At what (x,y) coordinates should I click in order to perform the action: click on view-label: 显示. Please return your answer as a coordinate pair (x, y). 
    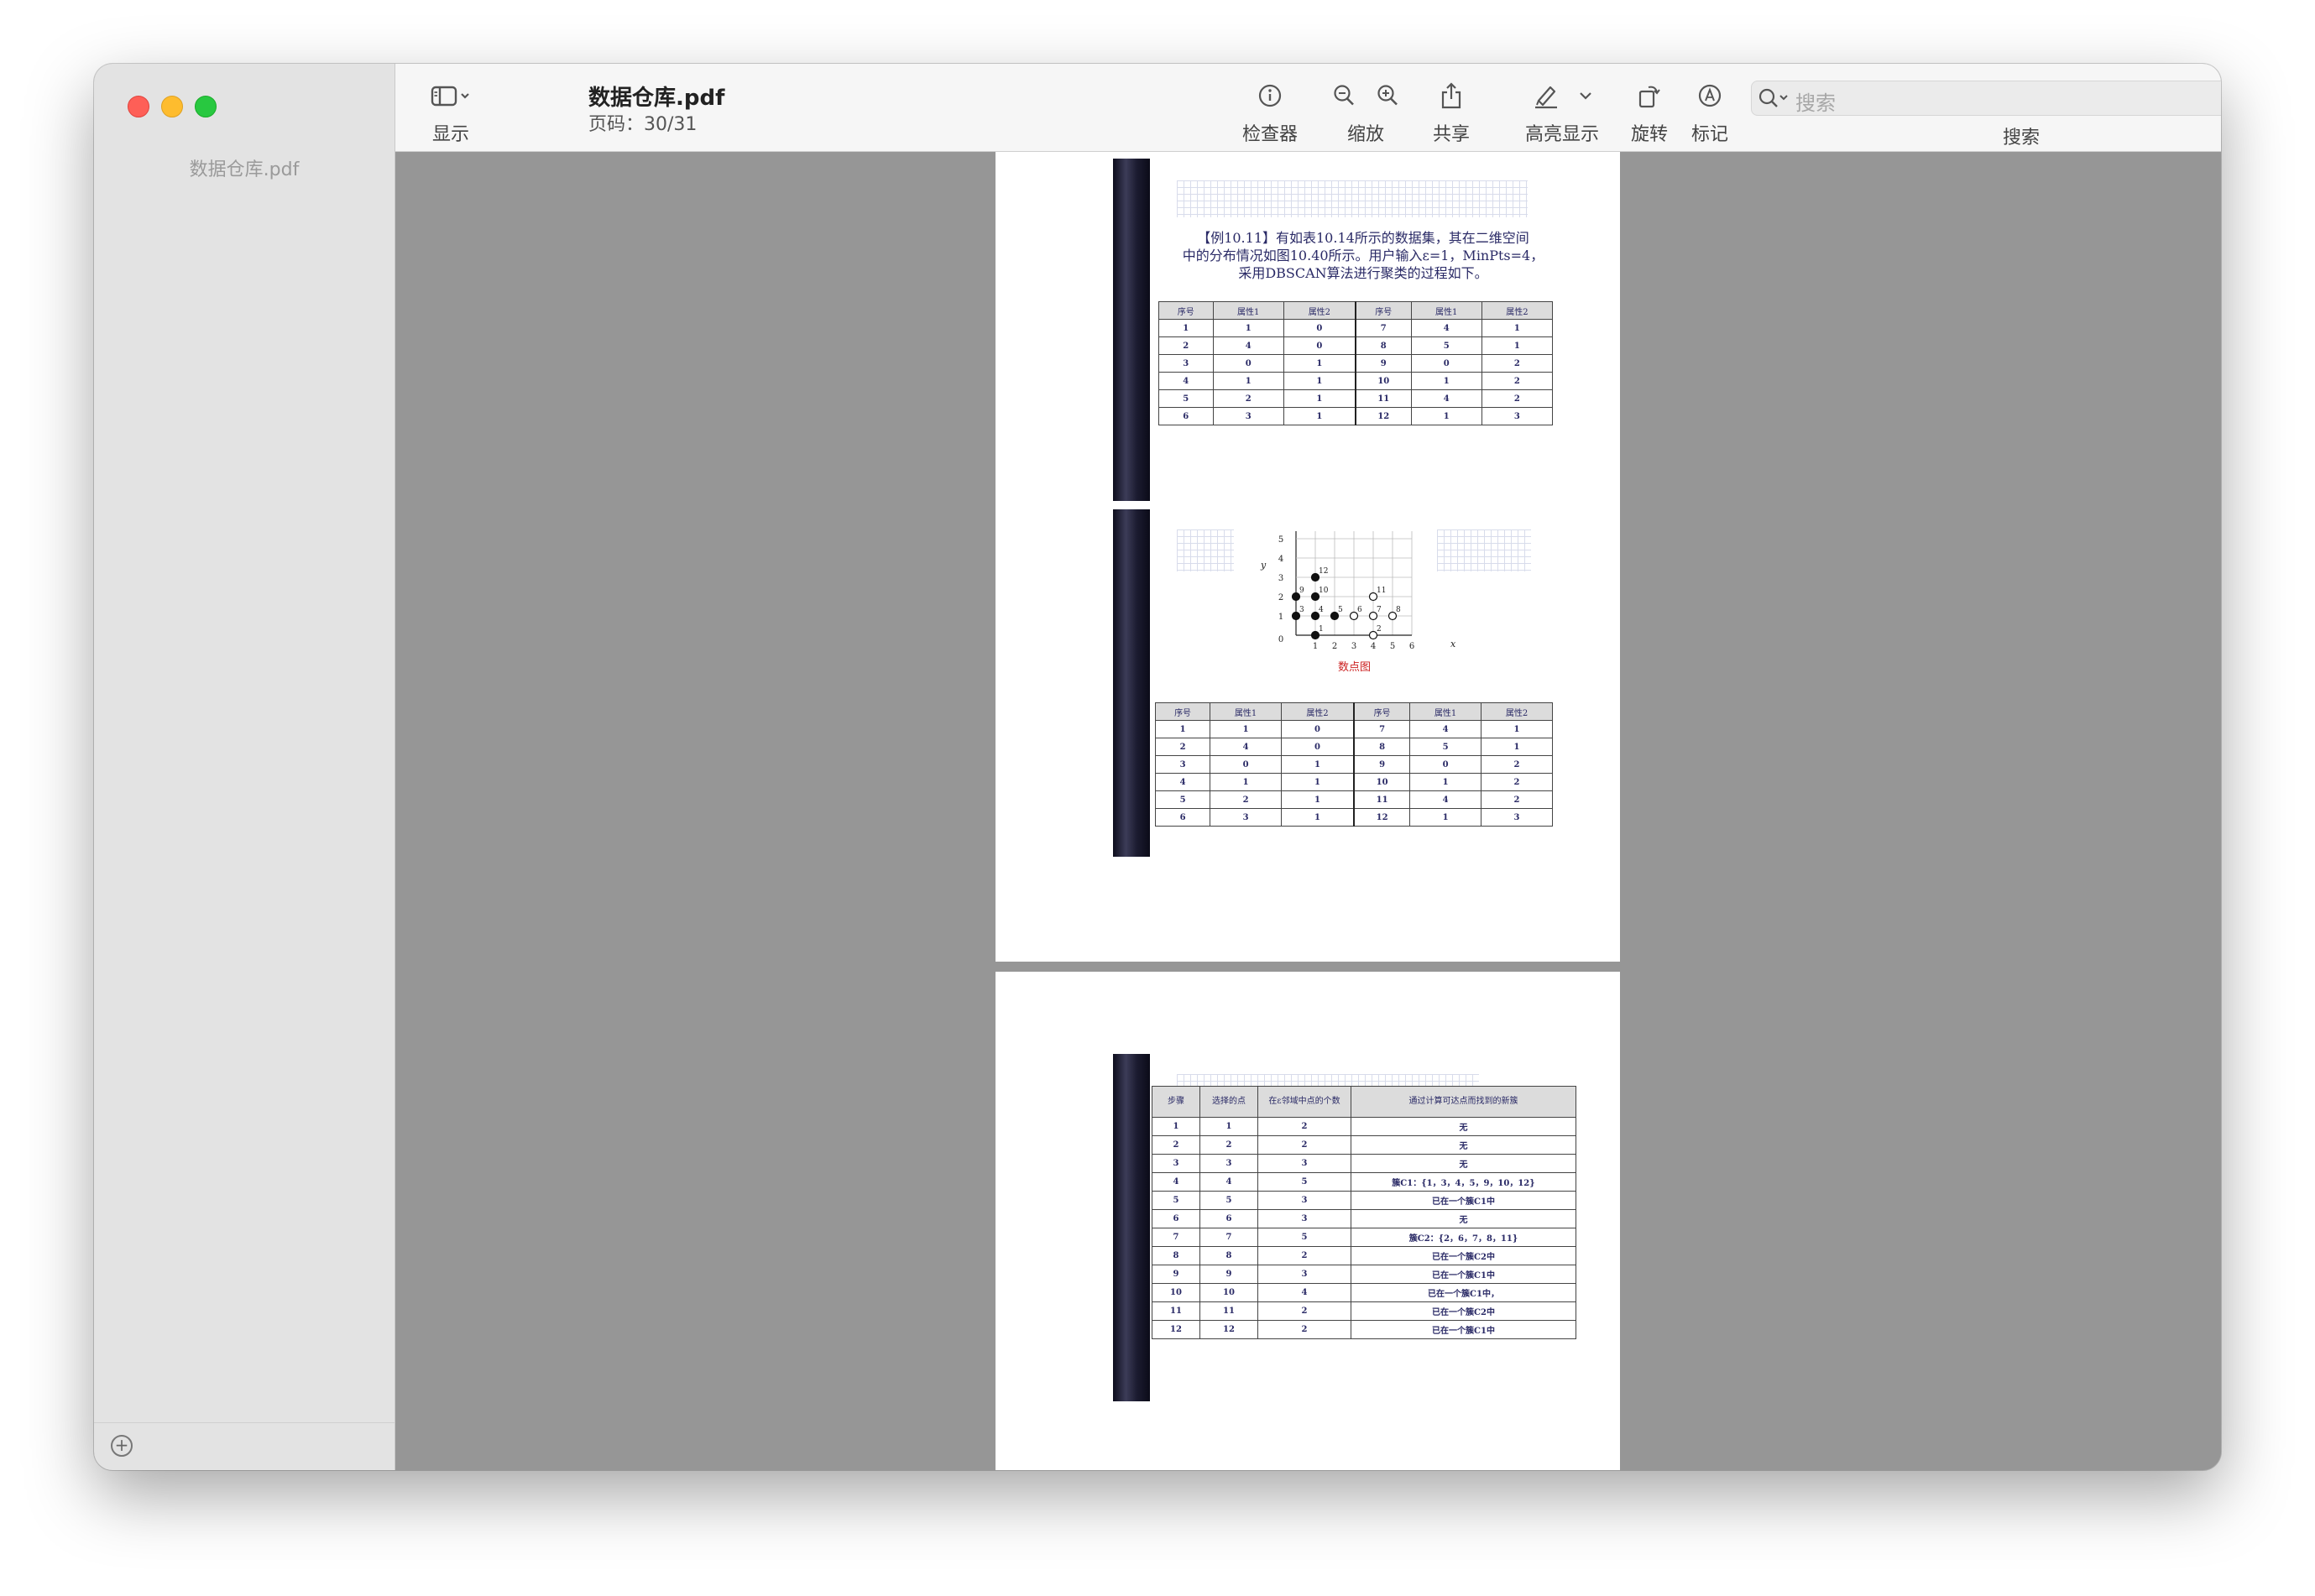
    Looking at the image, I should click on (450, 134).